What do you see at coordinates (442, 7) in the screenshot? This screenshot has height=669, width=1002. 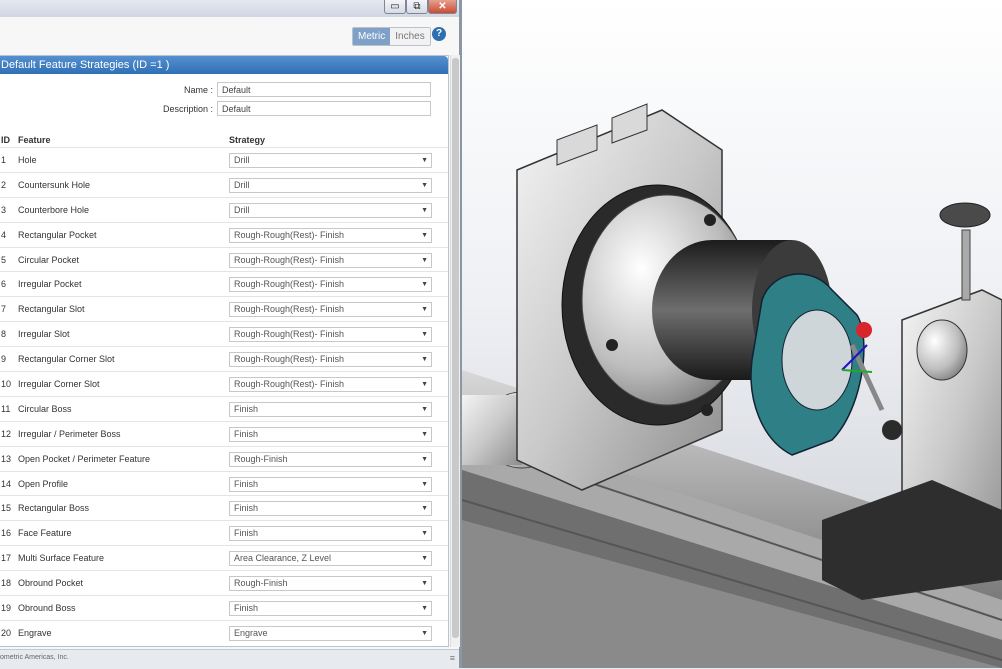 I see `close-button: ✕` at bounding box center [442, 7].